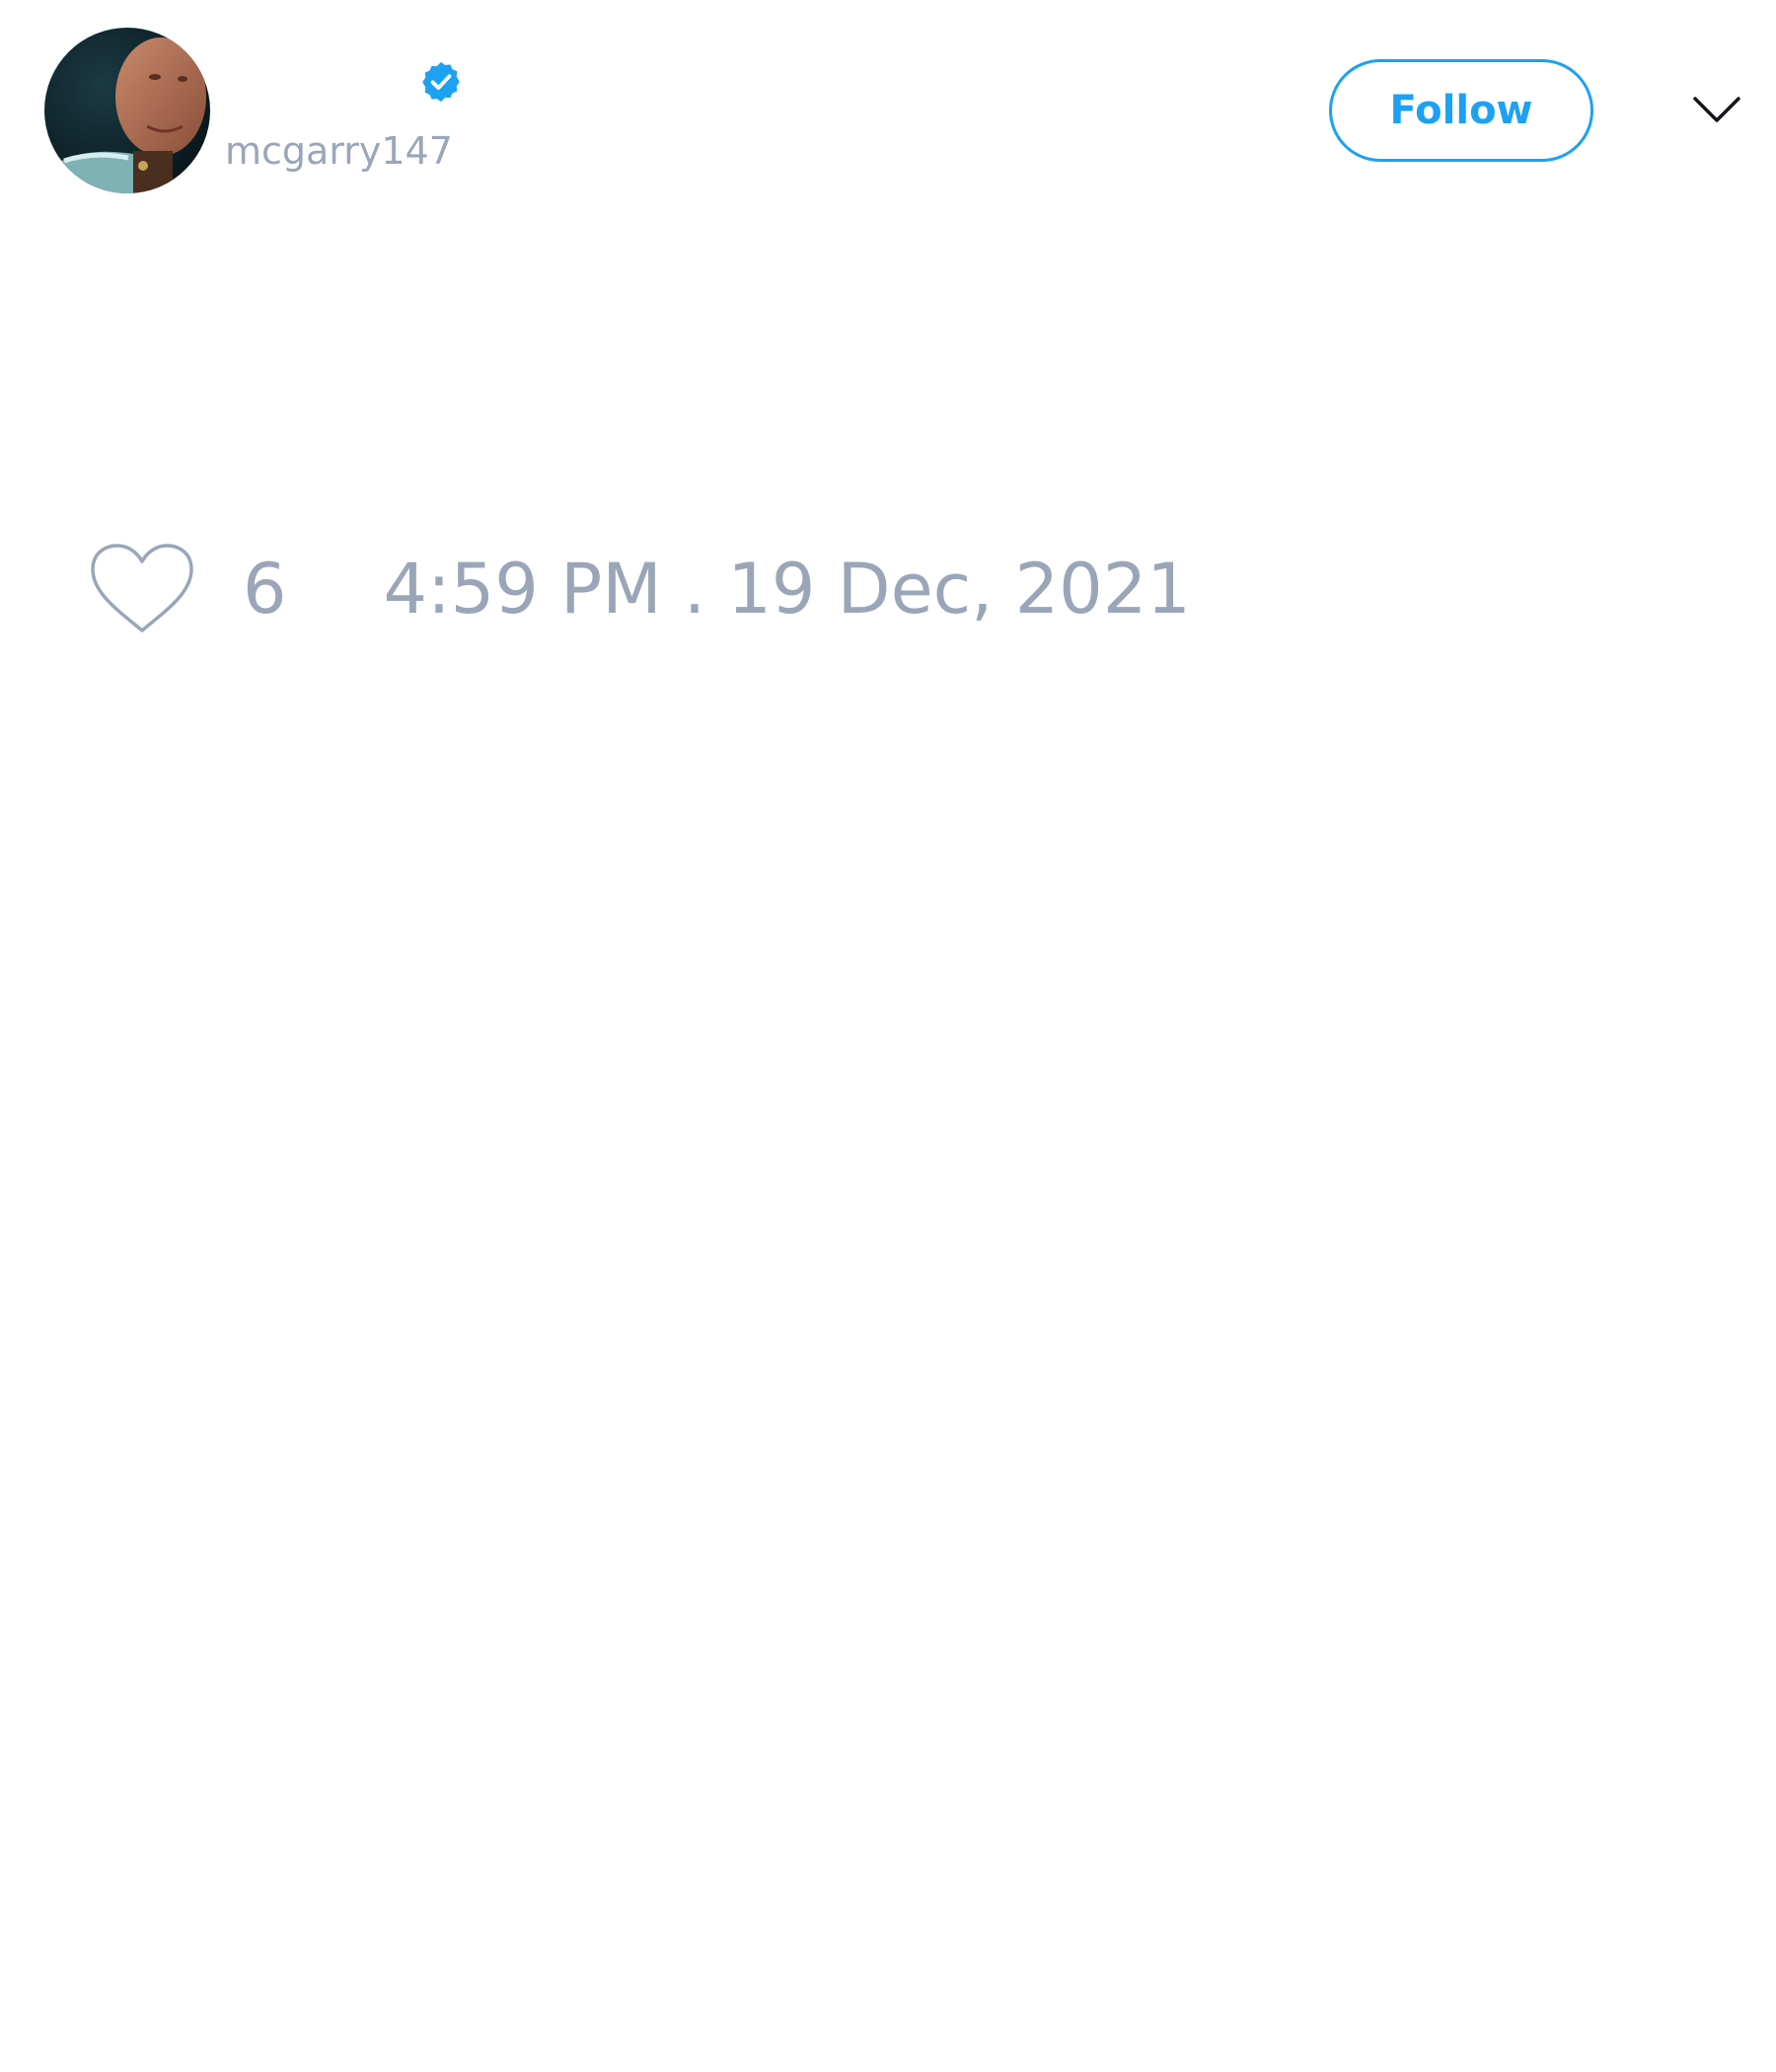  What do you see at coordinates (344, 82) in the screenshot?
I see `display-name-row` at bounding box center [344, 82].